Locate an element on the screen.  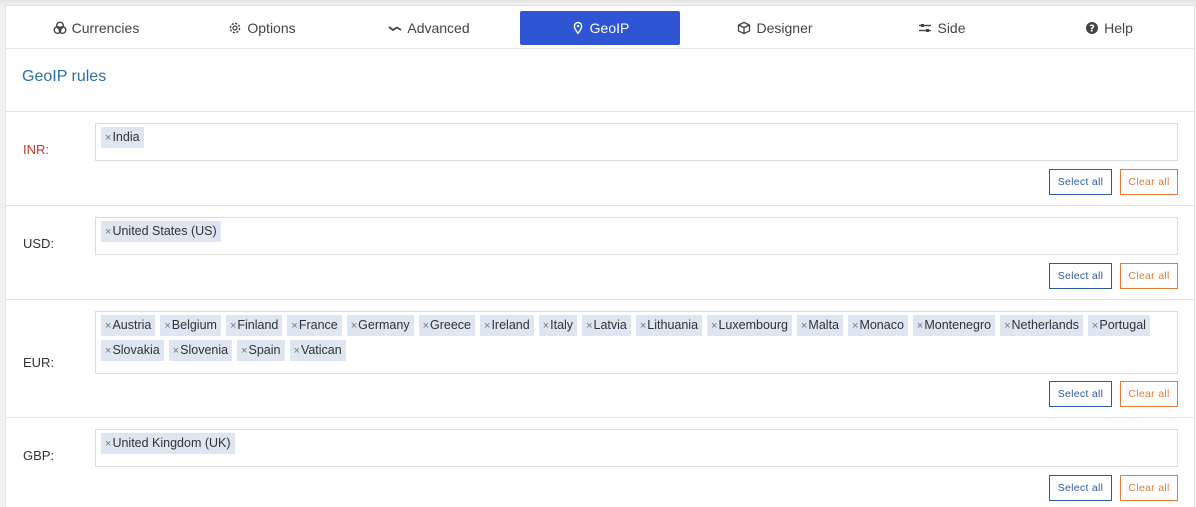
tab-designer: Designer is located at coordinates (775, 28).